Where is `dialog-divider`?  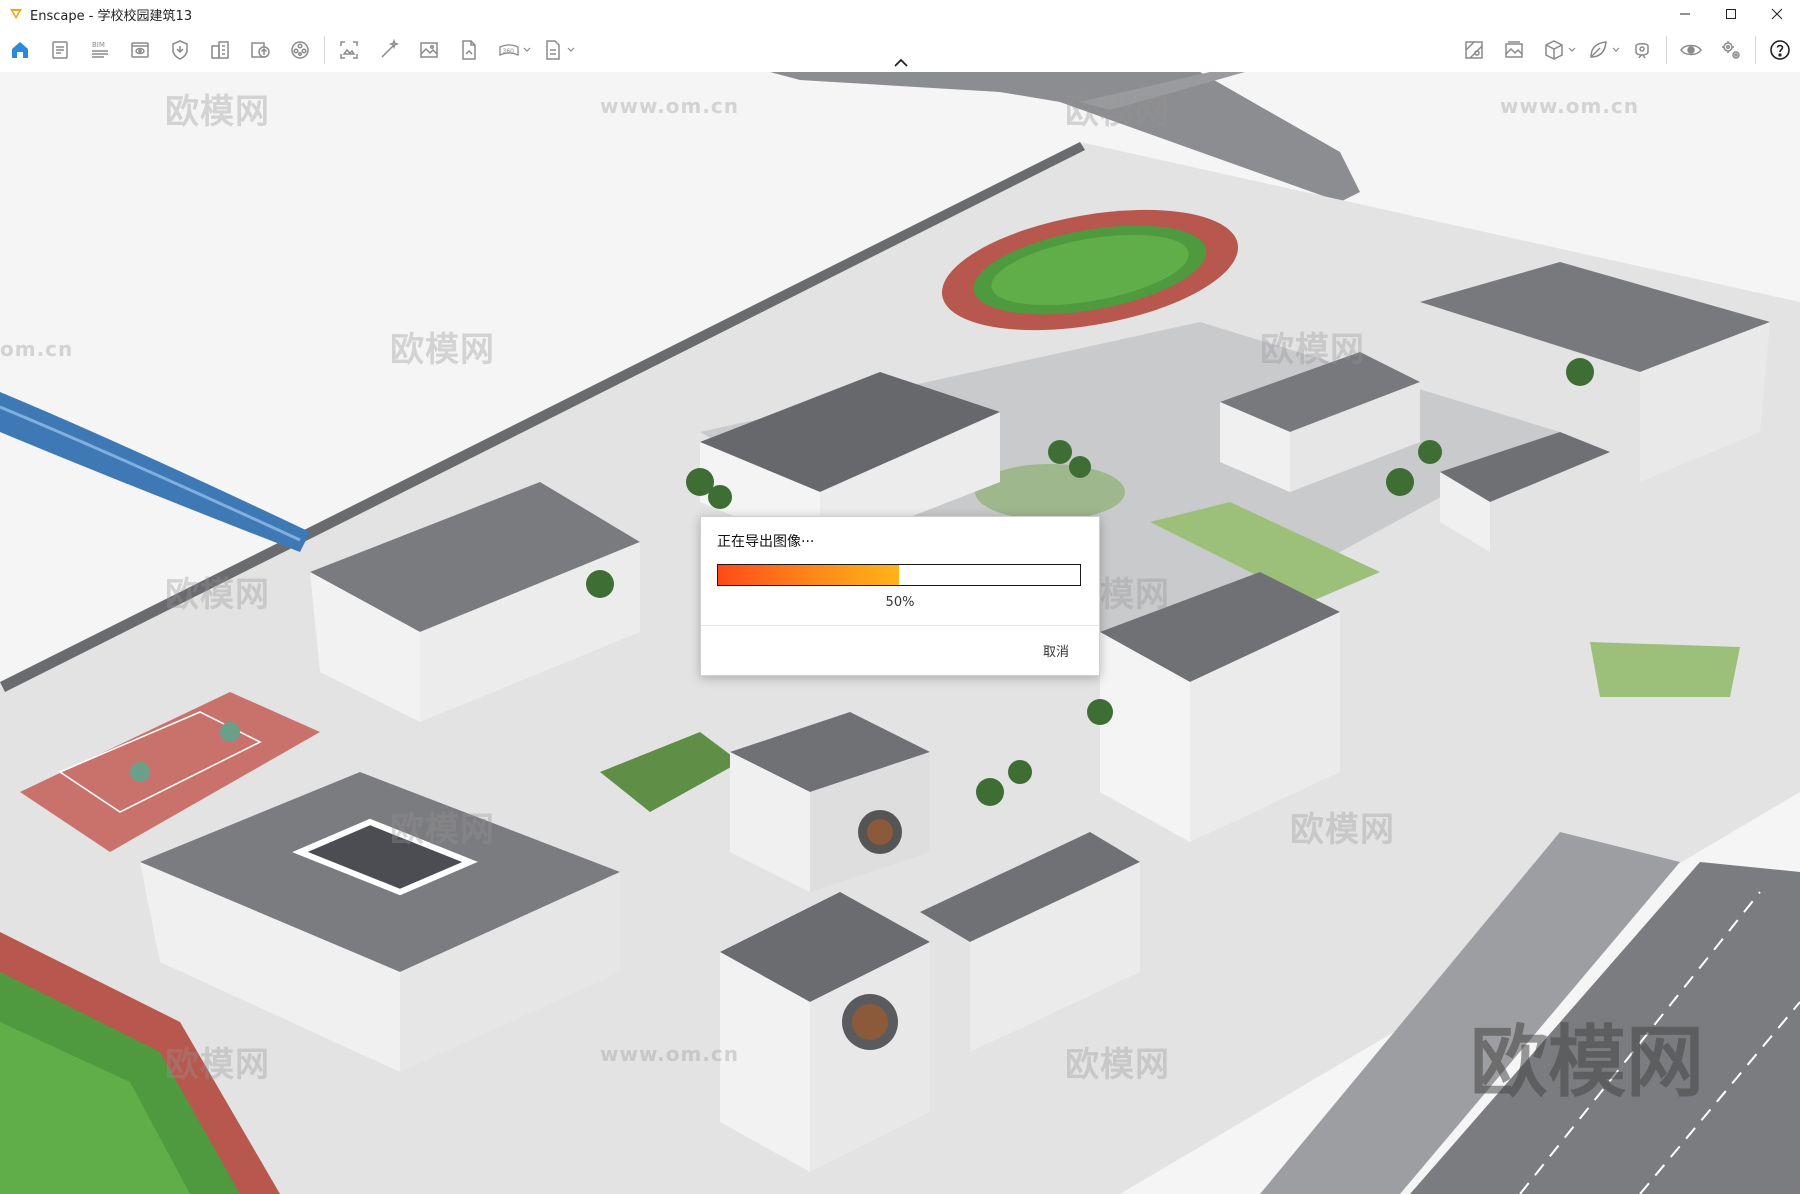 dialog-divider is located at coordinates (900, 625).